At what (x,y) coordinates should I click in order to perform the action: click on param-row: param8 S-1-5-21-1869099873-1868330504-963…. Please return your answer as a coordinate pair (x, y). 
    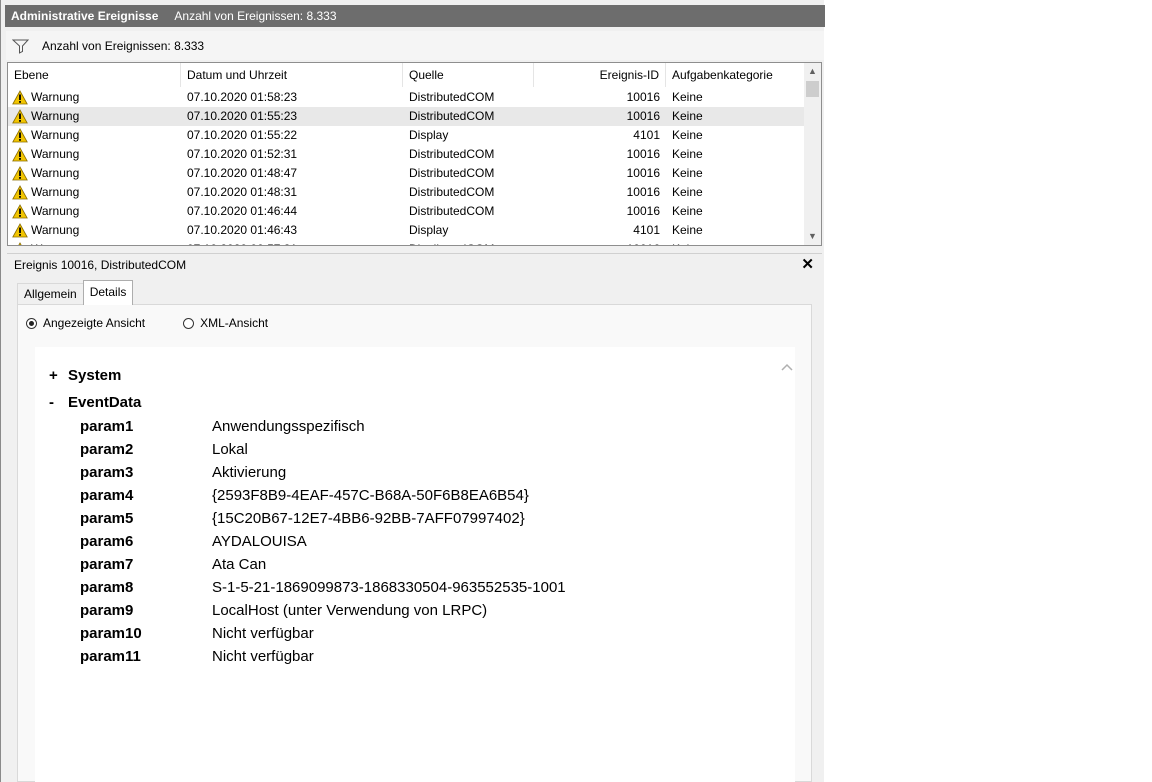
    Looking at the image, I should click on (323, 587).